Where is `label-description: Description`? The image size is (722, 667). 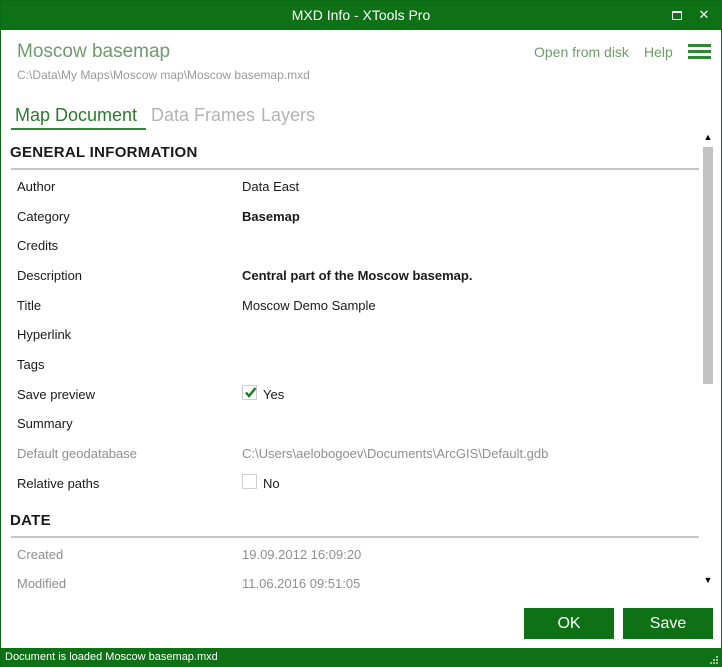 label-description: Description is located at coordinates (50, 275).